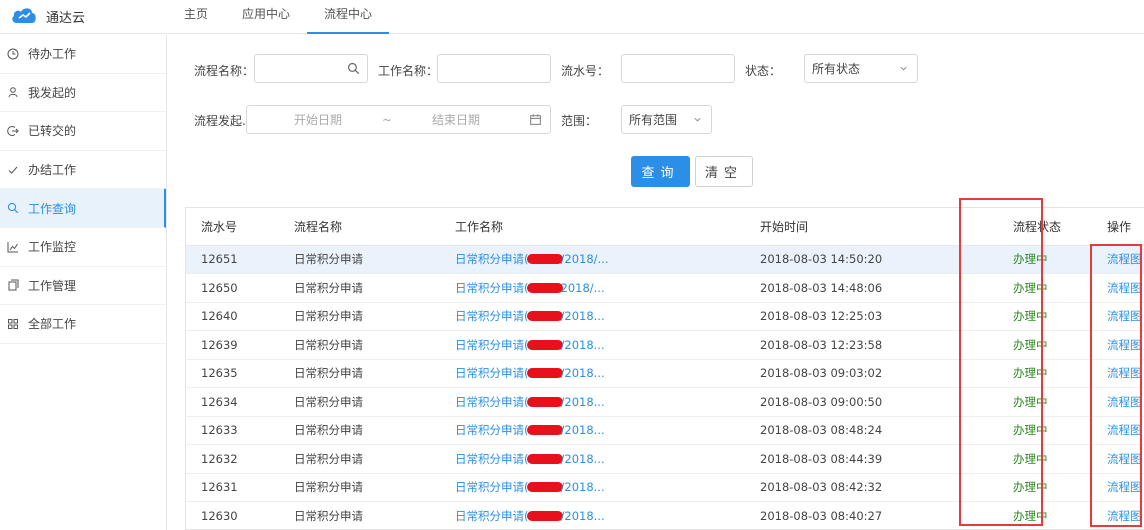  Describe the element at coordinates (353, 68) in the screenshot. I see `search-icon` at that location.